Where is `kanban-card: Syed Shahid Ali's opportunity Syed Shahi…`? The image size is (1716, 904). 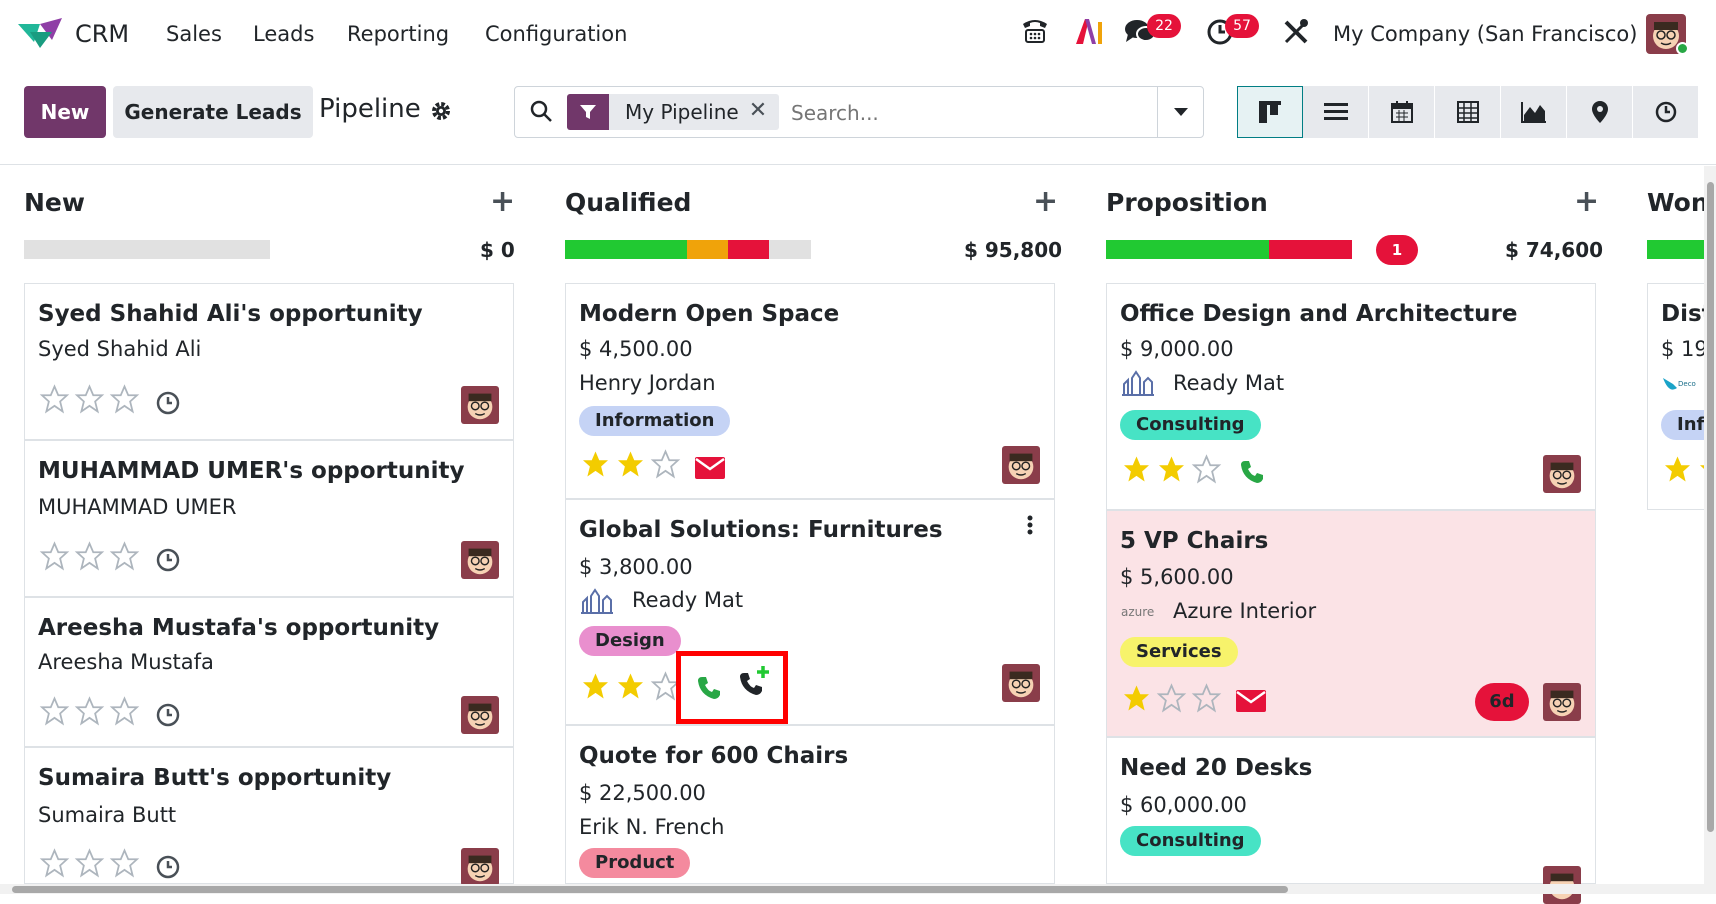
kanban-card: Syed Shahid Ali's opportunity Syed Shahi… is located at coordinates (269, 361).